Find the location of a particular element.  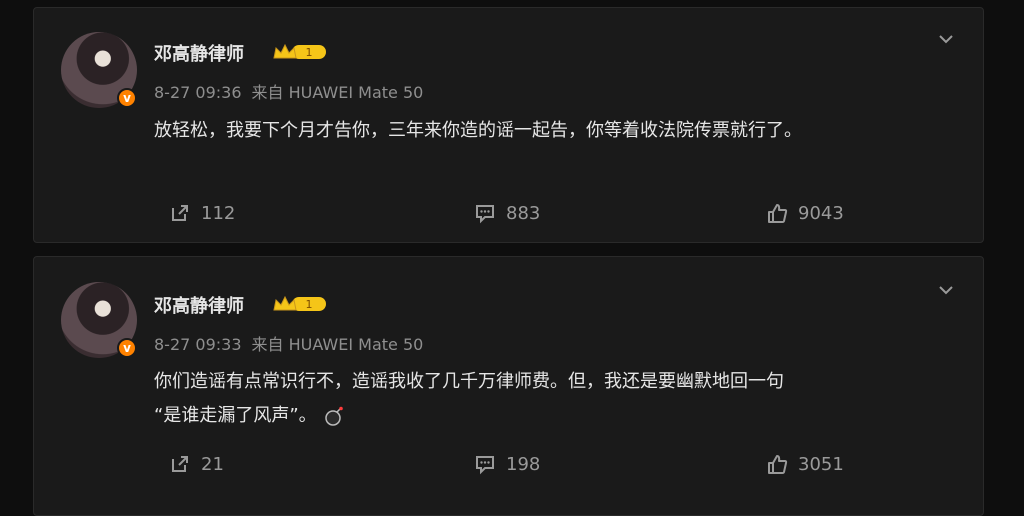

repost-count: 112 is located at coordinates (218, 213).